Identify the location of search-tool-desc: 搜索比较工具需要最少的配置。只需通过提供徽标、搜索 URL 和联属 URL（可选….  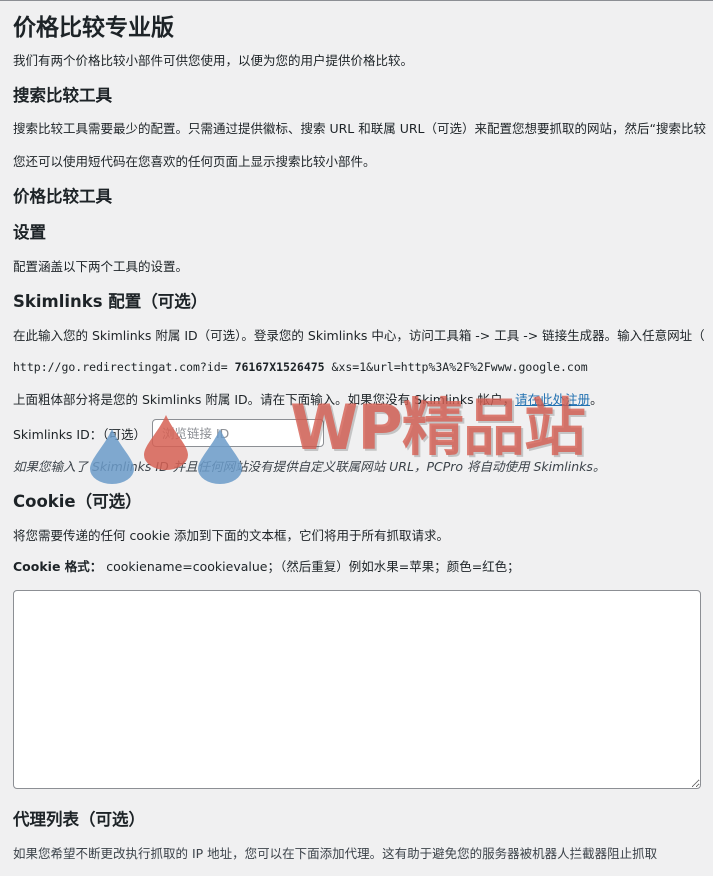
(359, 128).